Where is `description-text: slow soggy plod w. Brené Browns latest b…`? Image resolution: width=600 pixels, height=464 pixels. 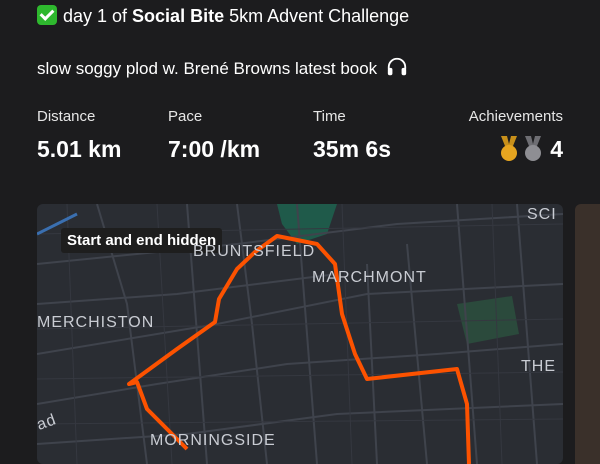
description-text: slow soggy plod w. Brené Browns latest b… is located at coordinates (207, 68).